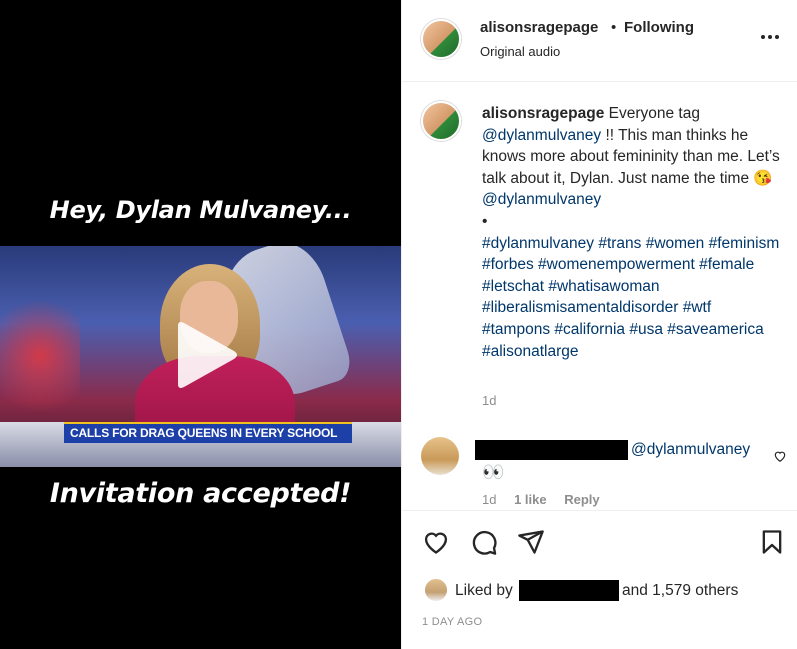  Describe the element at coordinates (543, 113) in the screenshot. I see `caption-username: alisonsragepage` at that location.